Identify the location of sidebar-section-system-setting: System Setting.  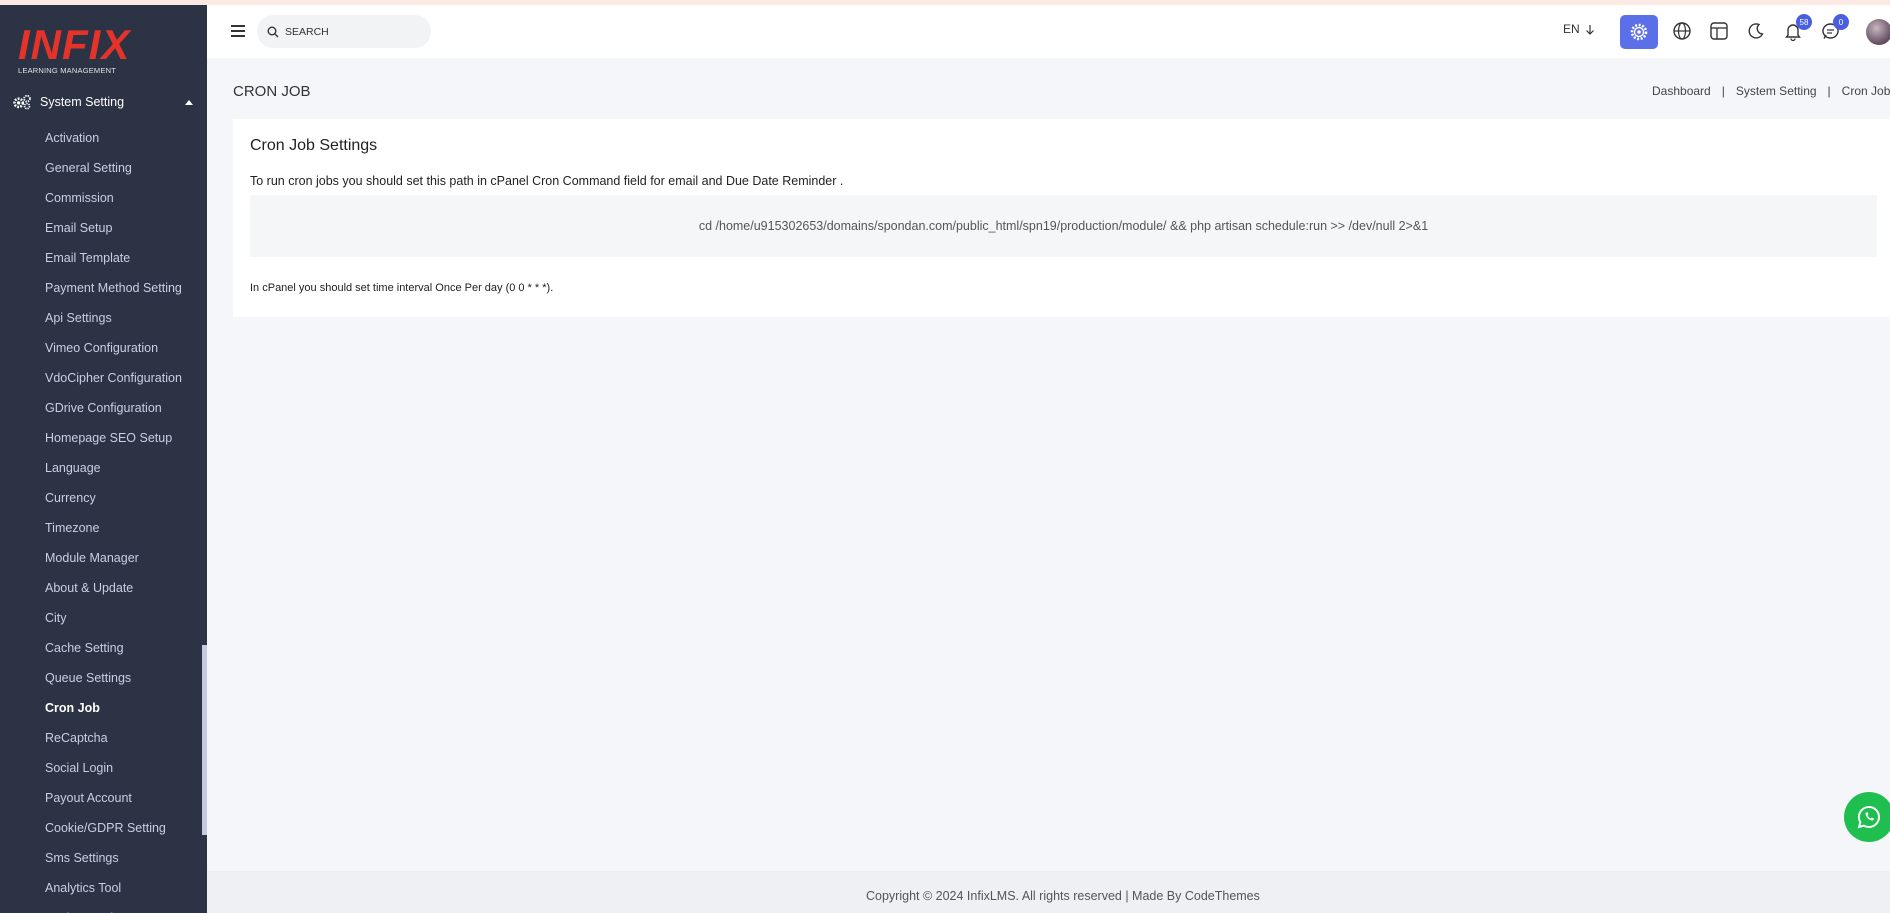
(104, 102).